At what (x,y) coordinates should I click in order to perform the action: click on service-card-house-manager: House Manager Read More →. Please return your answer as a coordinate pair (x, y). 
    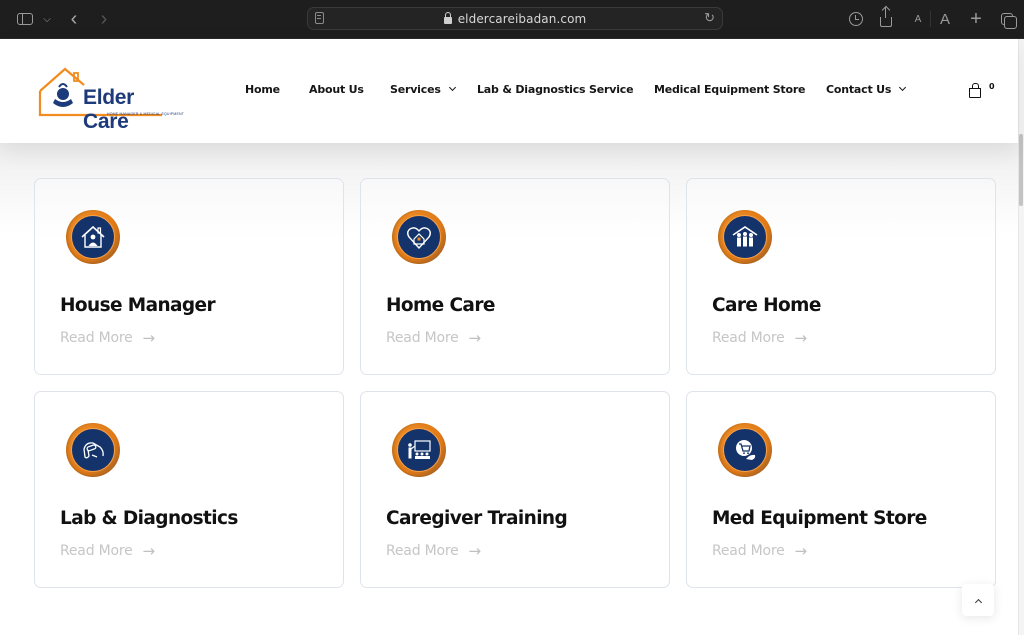
    Looking at the image, I should click on (189, 276).